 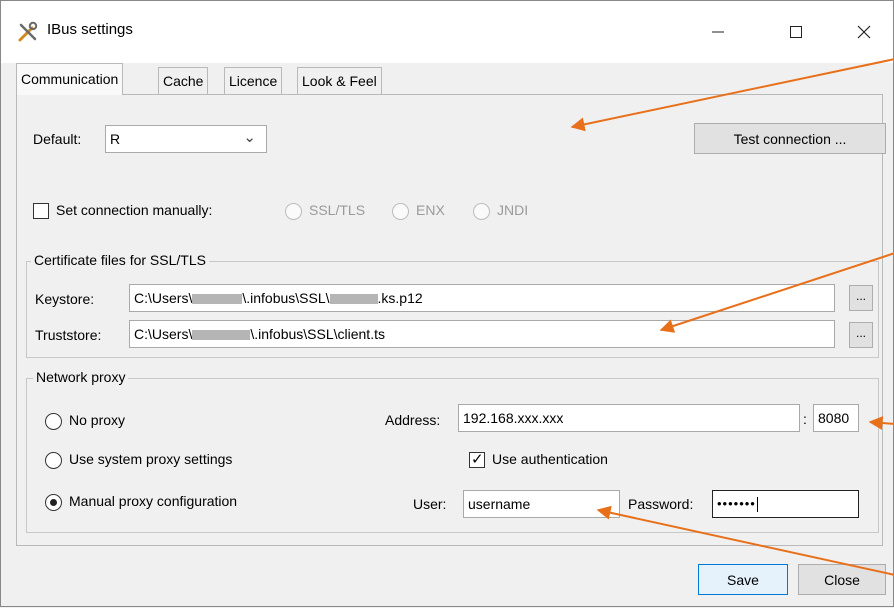 What do you see at coordinates (661, 504) in the screenshot?
I see `password-label: Password:` at bounding box center [661, 504].